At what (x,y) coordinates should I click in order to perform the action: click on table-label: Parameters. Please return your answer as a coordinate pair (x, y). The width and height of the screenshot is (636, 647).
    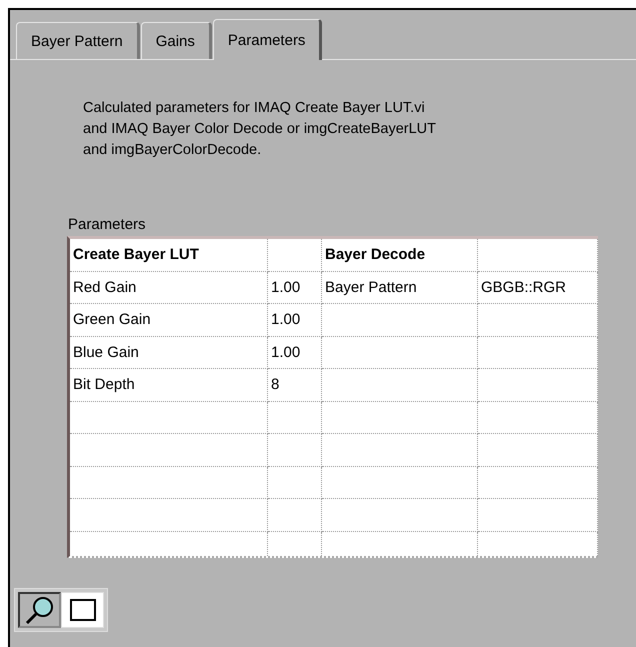
    Looking at the image, I should click on (107, 224).